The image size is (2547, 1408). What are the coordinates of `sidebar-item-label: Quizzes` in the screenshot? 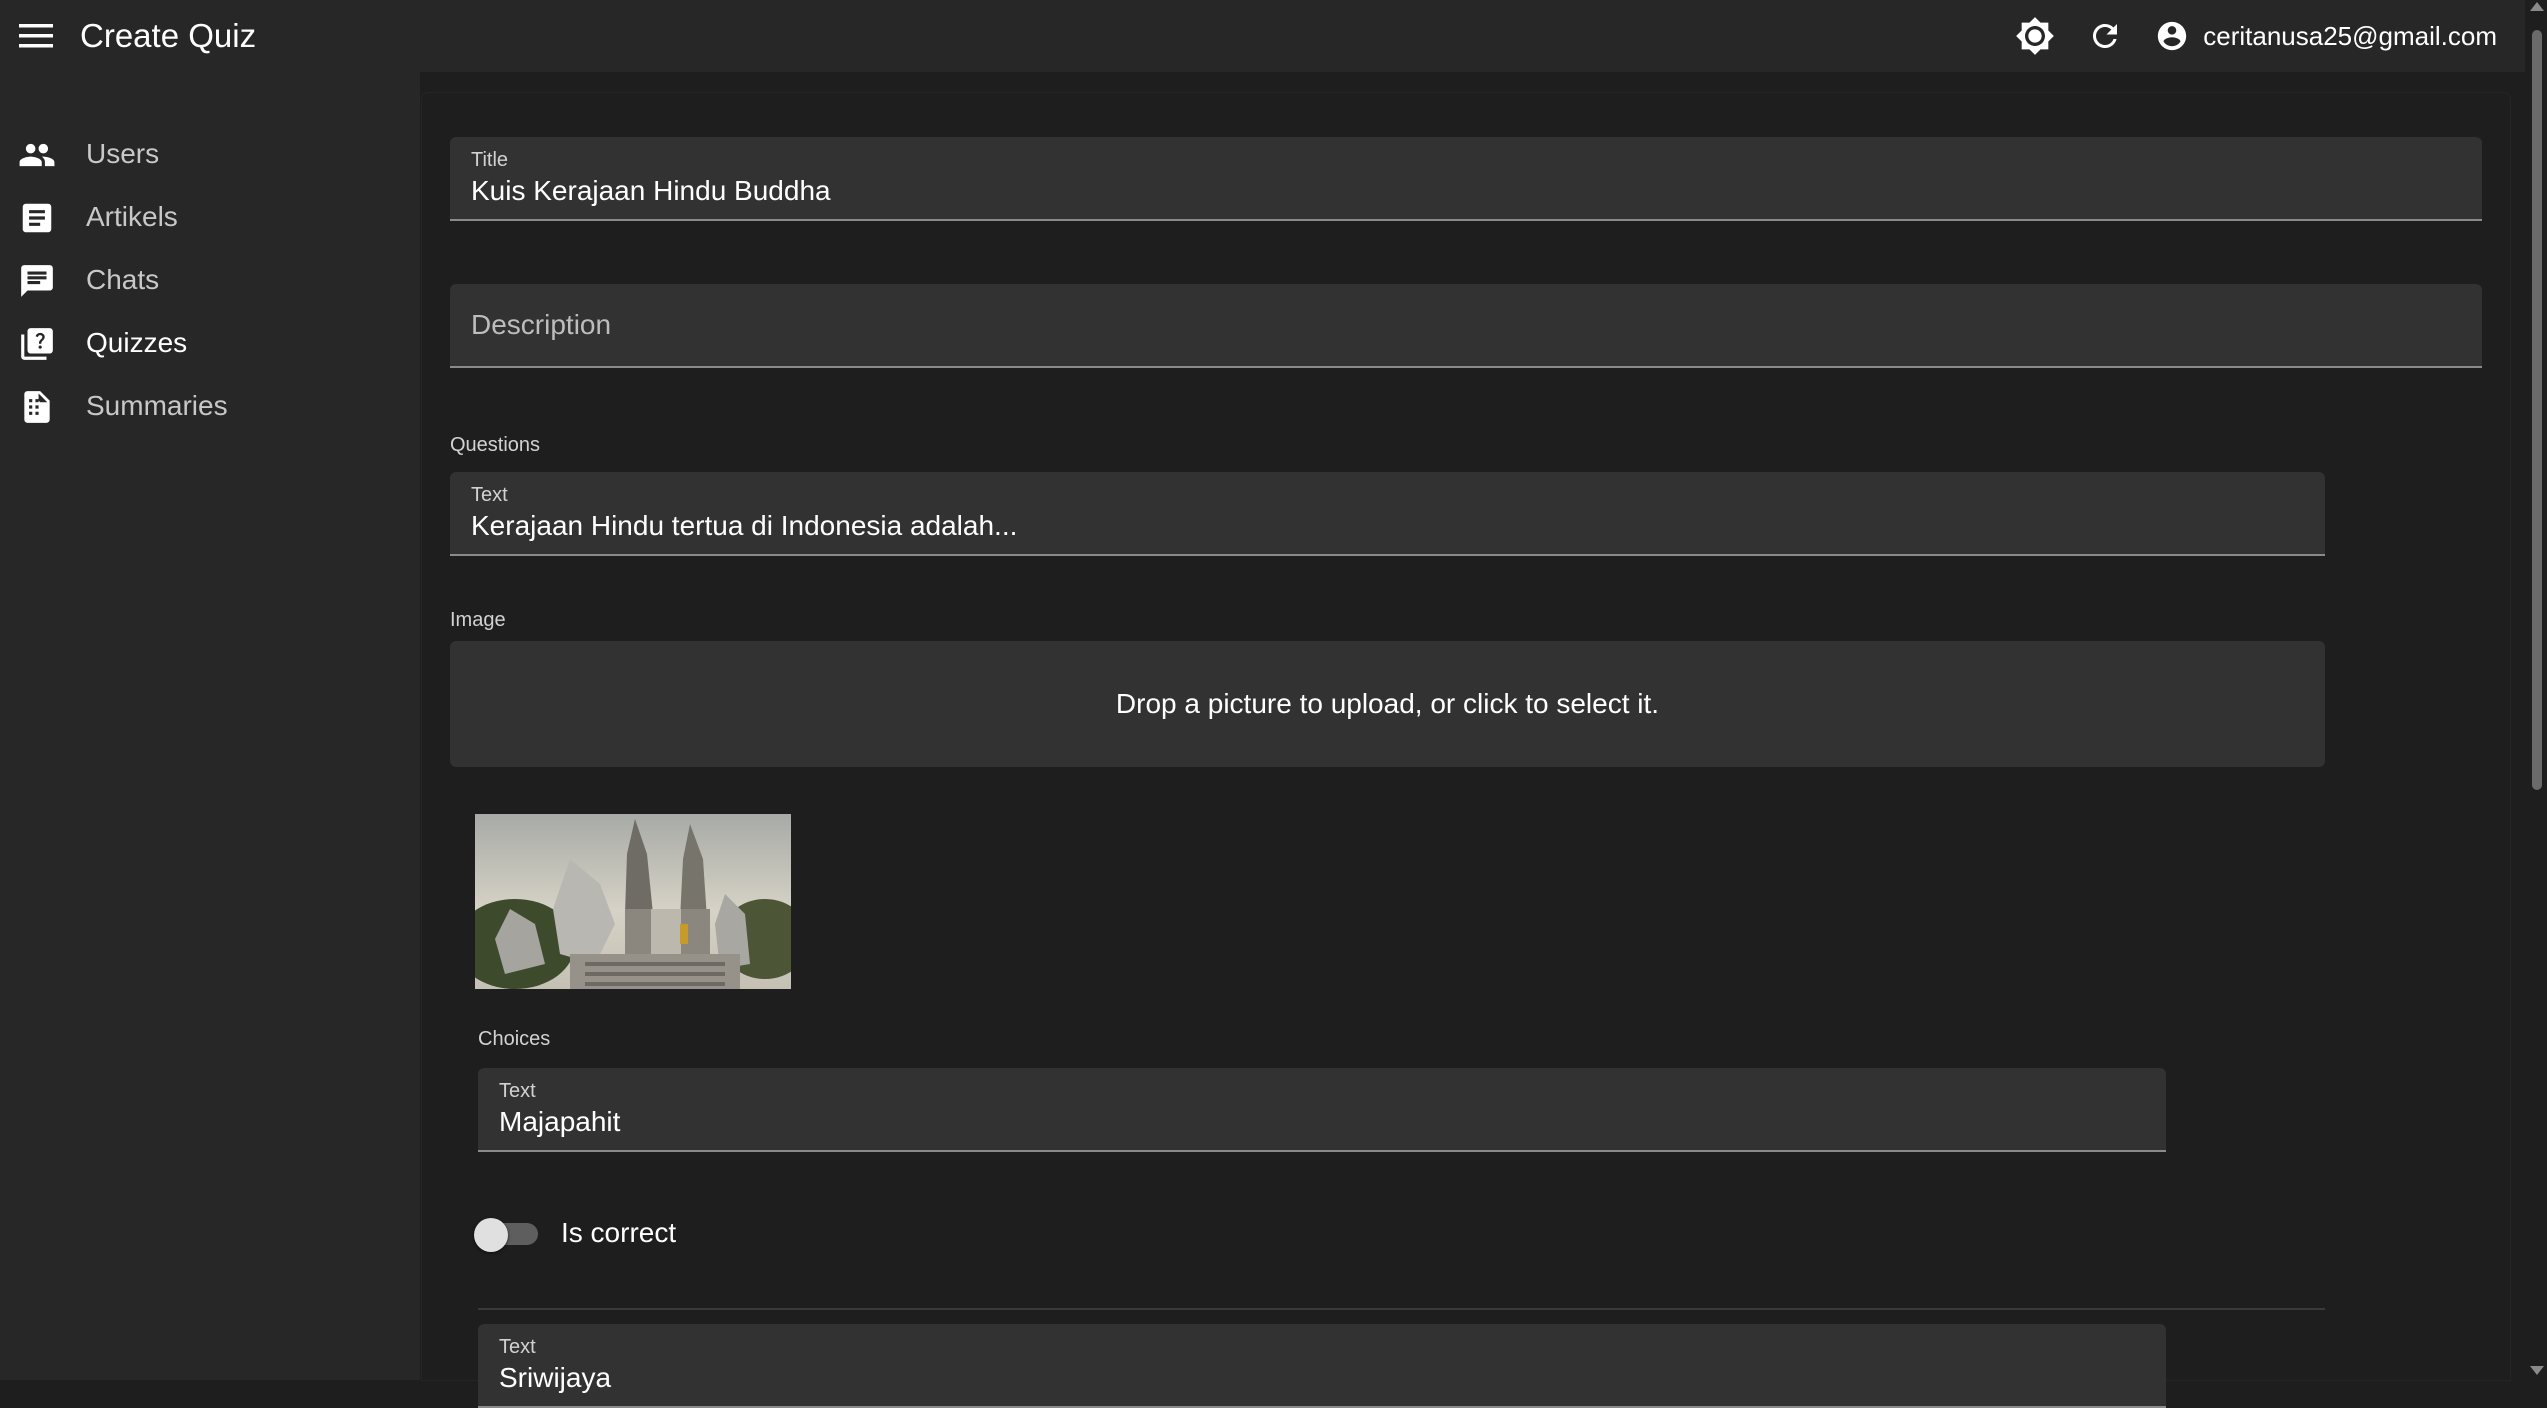 It's located at (137, 342).